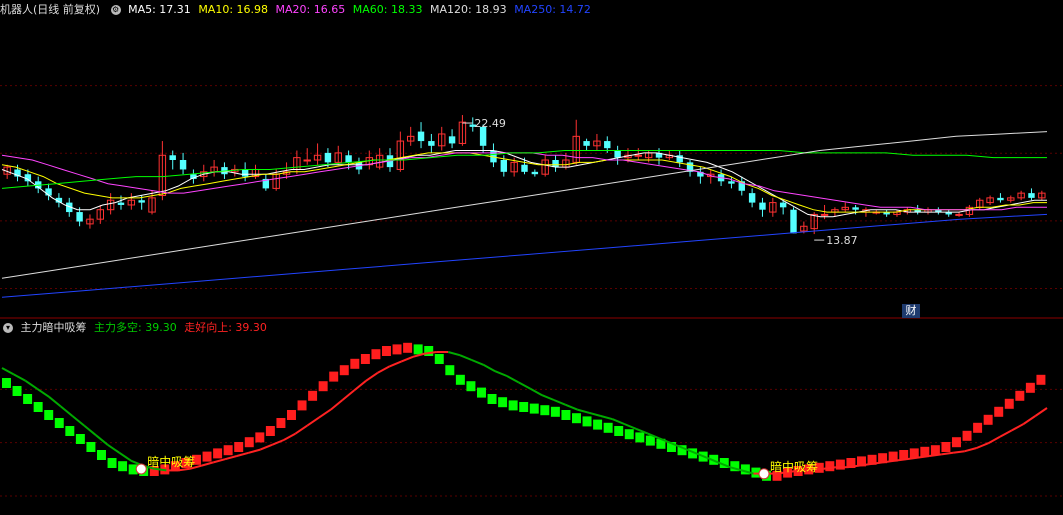  What do you see at coordinates (911, 311) in the screenshot?
I see `finance-badge: 财` at bounding box center [911, 311].